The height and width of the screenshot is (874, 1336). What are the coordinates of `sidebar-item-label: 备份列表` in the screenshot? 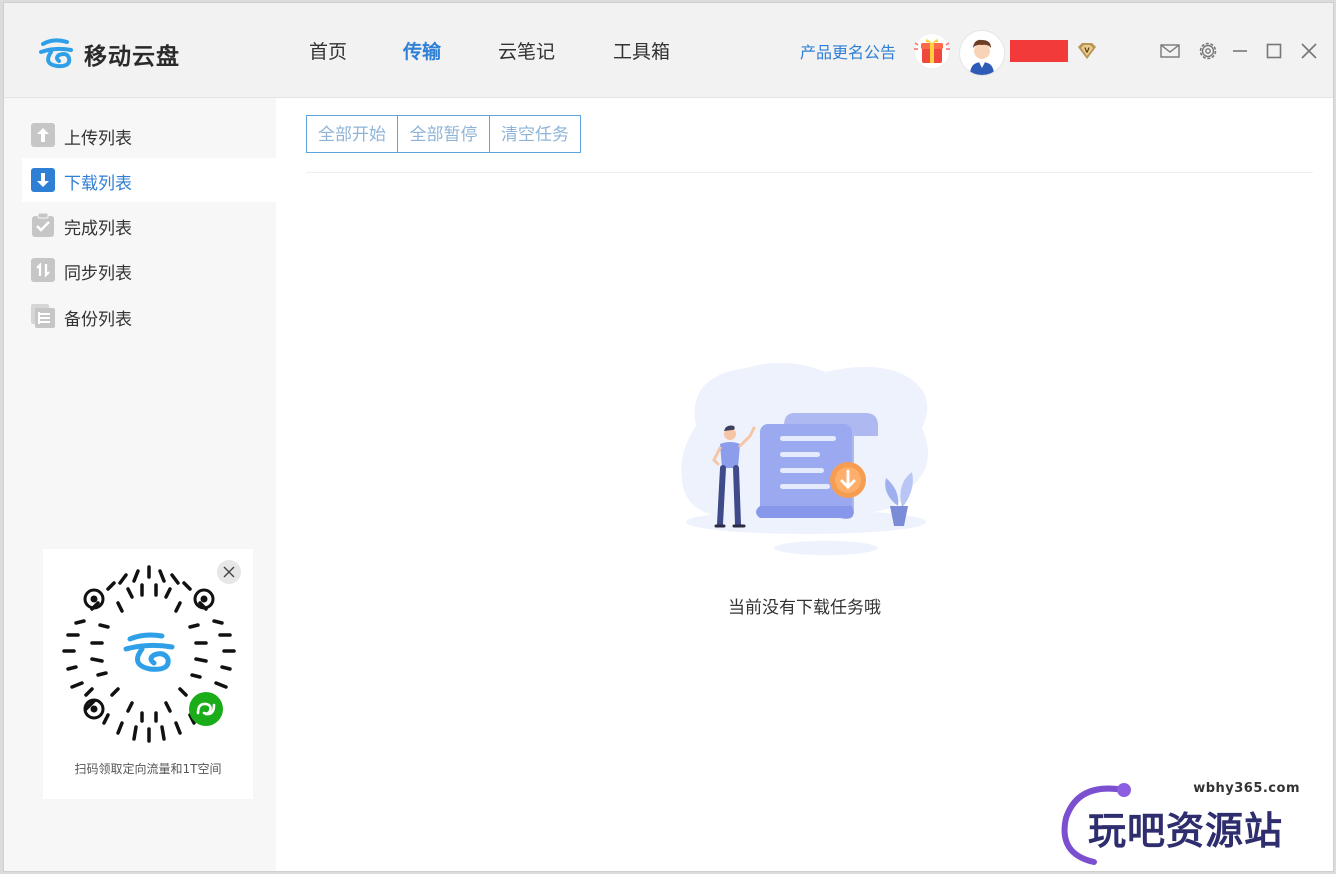 It's located at (98, 320).